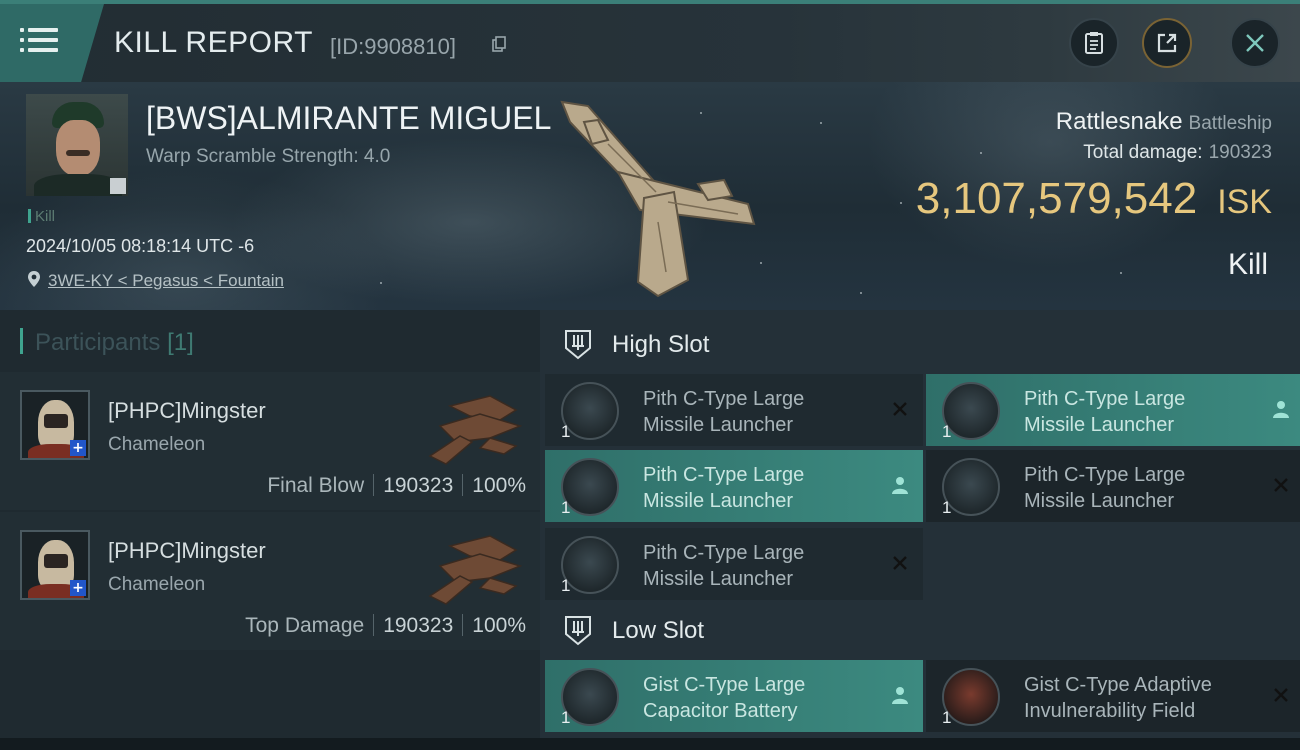  I want to click on clipboard-button, so click(1094, 43).